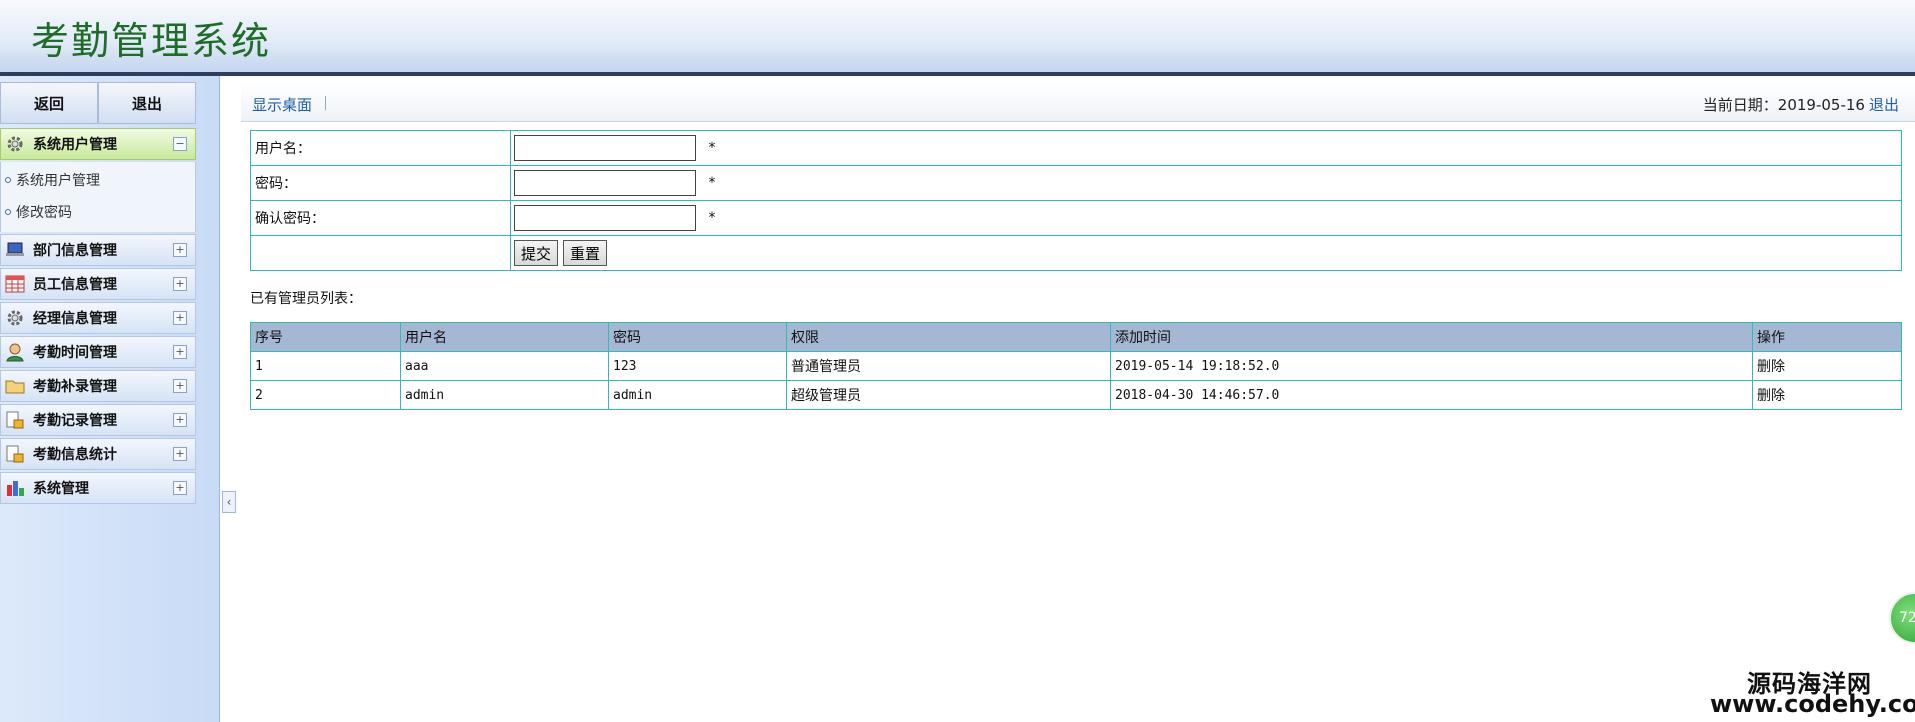 This screenshot has width=1915, height=722. I want to click on menu-attendance-record-management: 考勤记录管理 +, so click(98, 420).